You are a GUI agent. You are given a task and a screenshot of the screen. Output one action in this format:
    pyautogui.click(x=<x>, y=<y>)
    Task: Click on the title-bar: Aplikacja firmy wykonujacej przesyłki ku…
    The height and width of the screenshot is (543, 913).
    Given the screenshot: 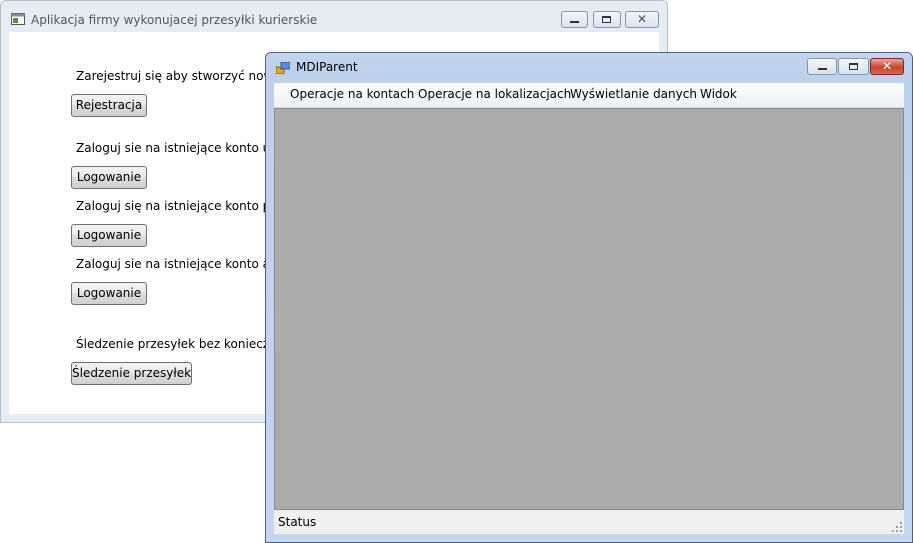 What is the action you would take?
    pyautogui.click(x=334, y=16)
    